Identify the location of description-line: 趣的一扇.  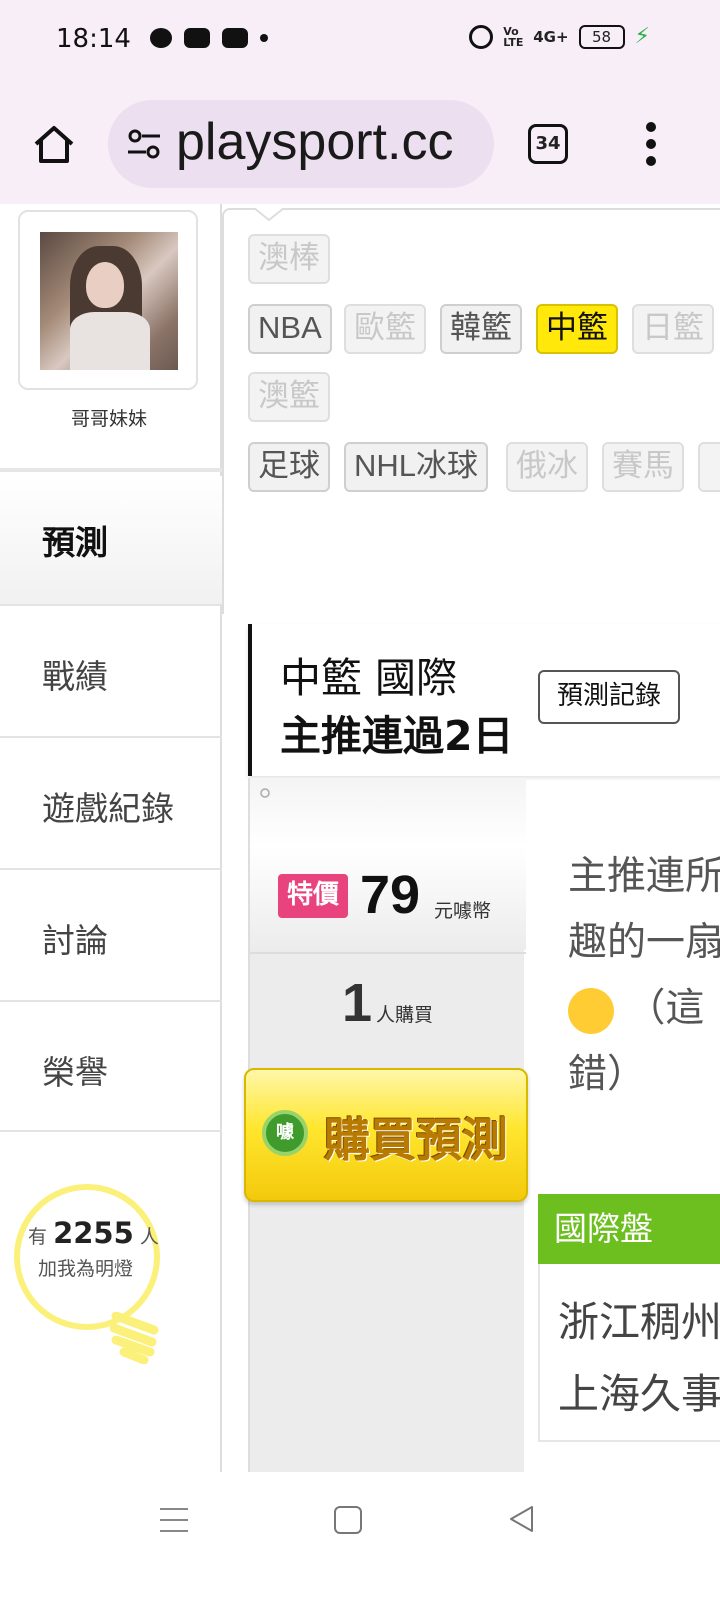
(644, 942).